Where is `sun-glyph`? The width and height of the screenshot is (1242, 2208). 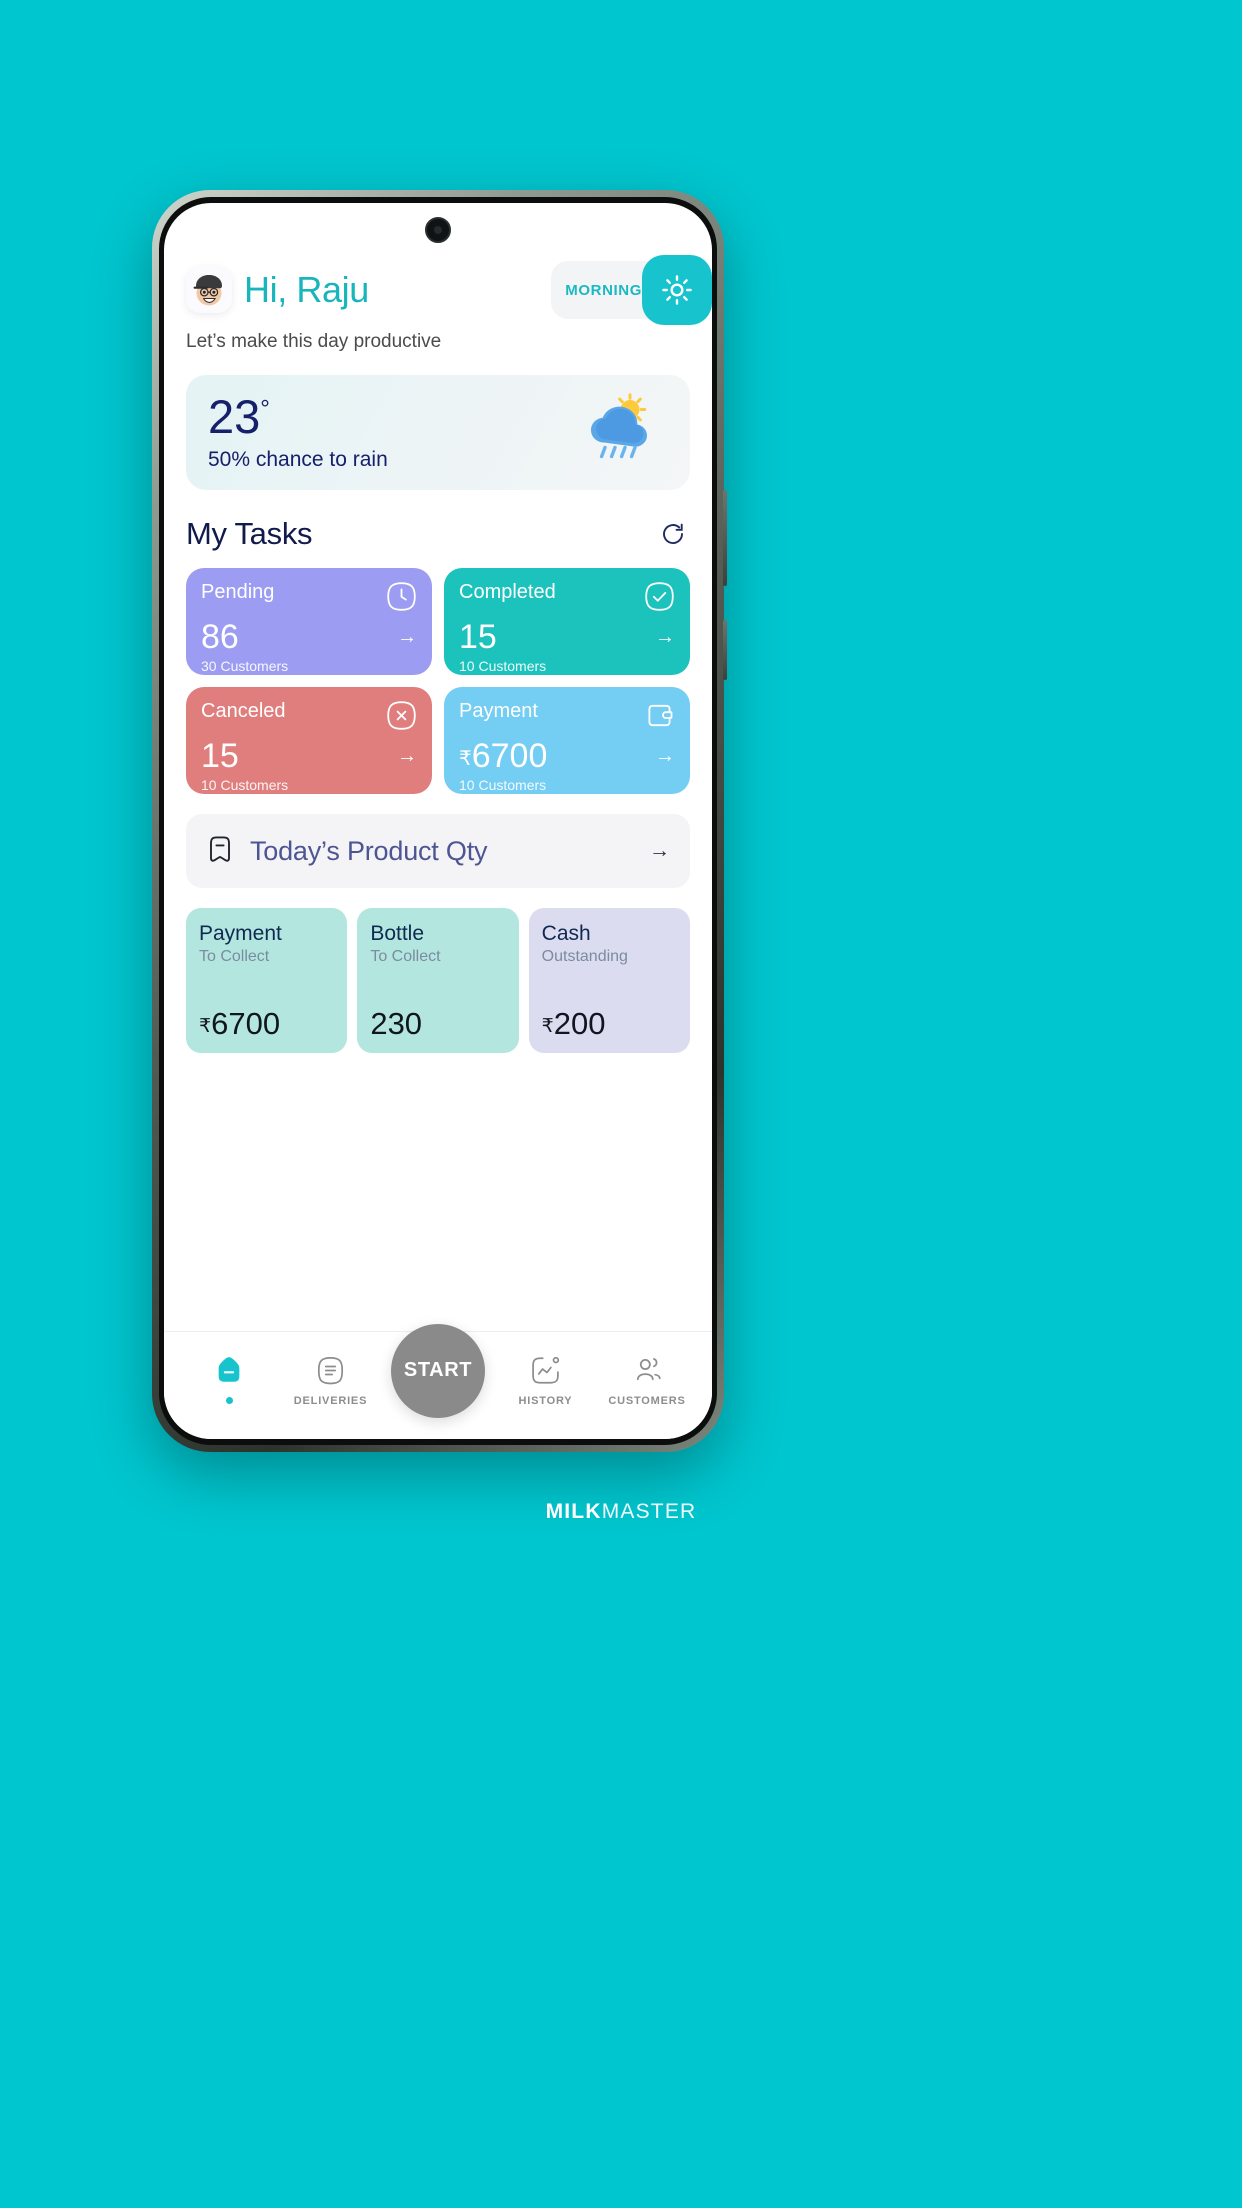
sun-glyph is located at coordinates (677, 290).